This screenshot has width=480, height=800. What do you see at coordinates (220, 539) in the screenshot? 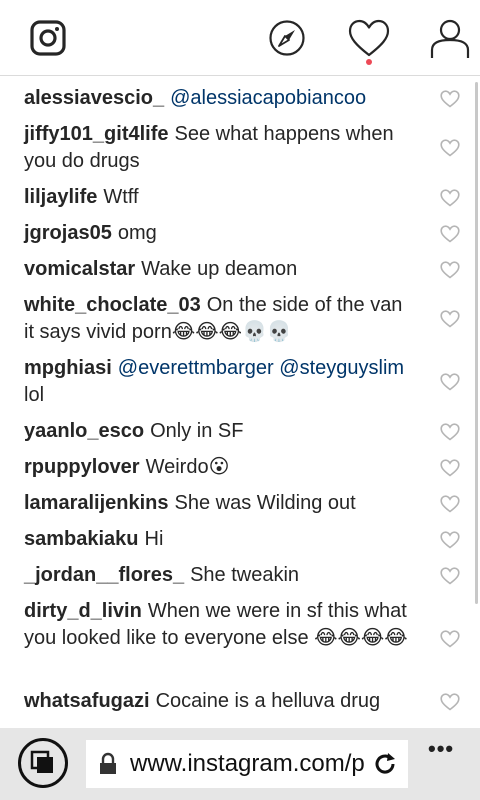
I see `comment-text: sambakiaku Hi` at bounding box center [220, 539].